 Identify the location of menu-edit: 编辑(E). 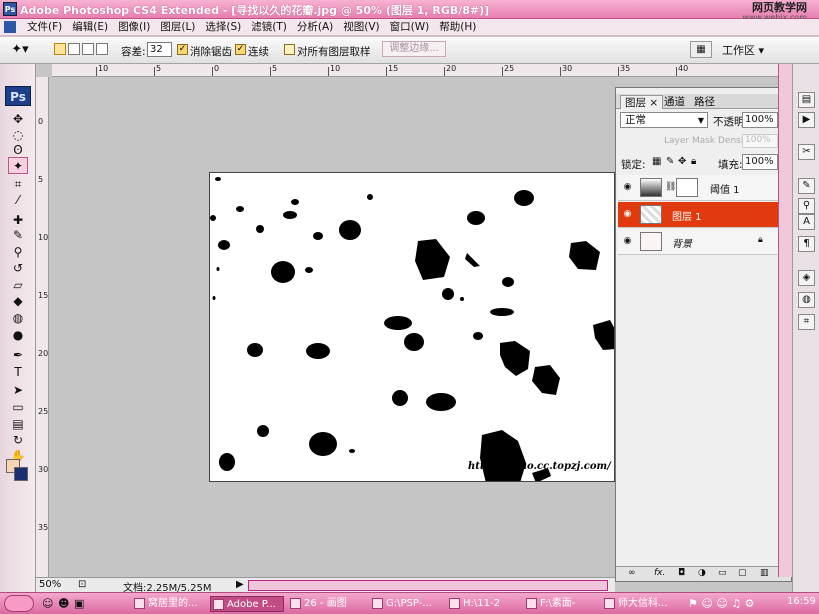
(90, 27).